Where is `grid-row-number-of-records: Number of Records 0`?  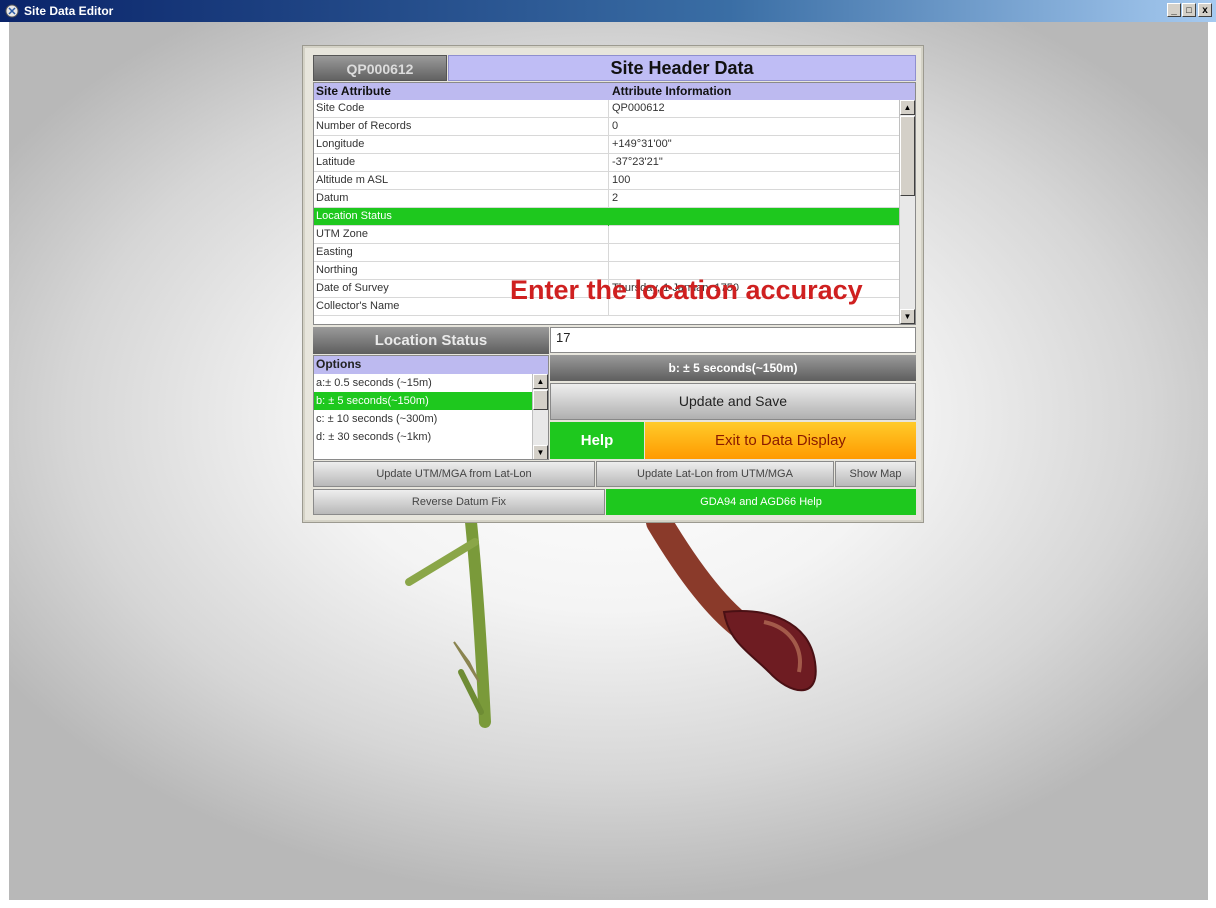
grid-row-number-of-records: Number of Records 0 is located at coordinates (607, 127).